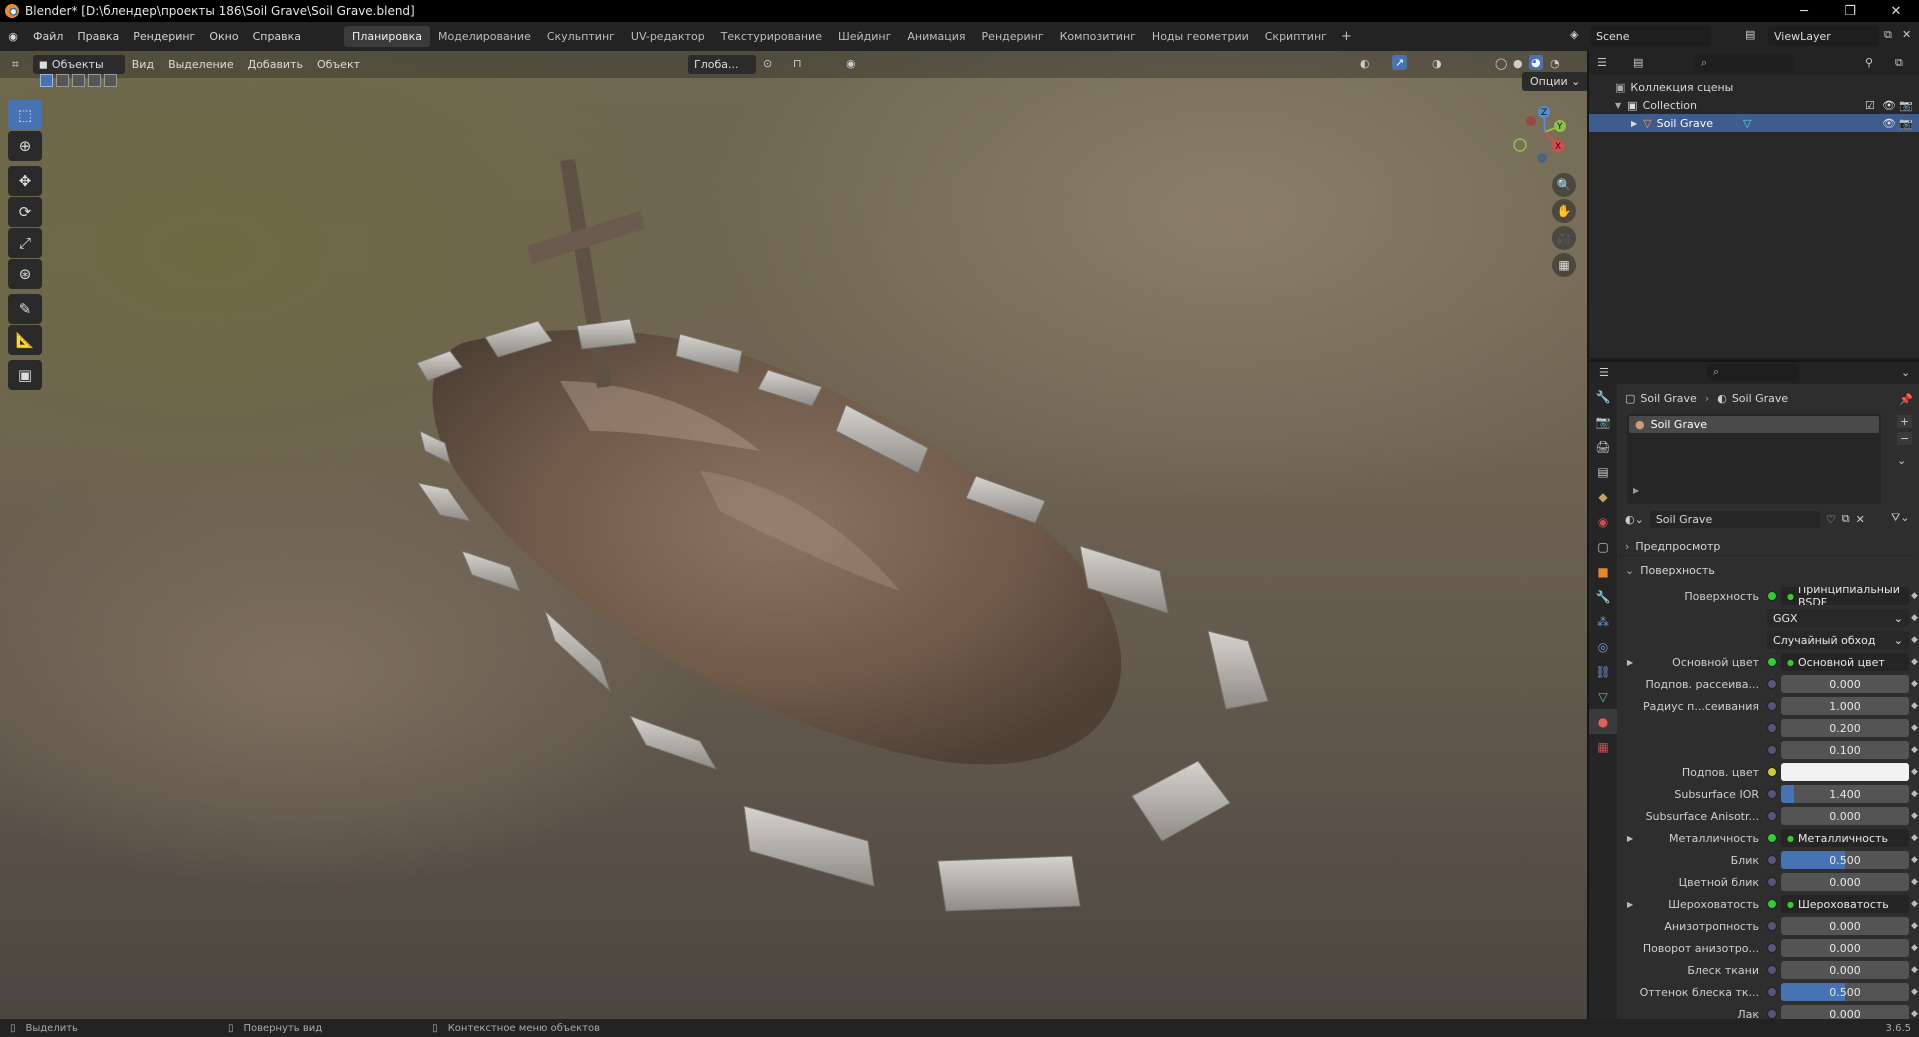 This screenshot has height=1037, width=1919. Describe the element at coordinates (275, 64) in the screenshot. I see `menu-add: Добавить` at that location.